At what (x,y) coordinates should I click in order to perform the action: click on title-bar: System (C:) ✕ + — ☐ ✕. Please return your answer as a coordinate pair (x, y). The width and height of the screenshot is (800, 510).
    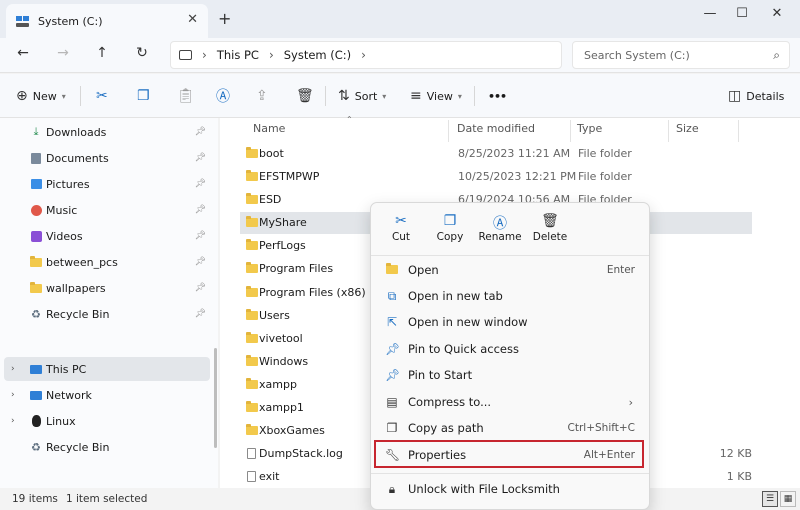
    Looking at the image, I should click on (400, 19).